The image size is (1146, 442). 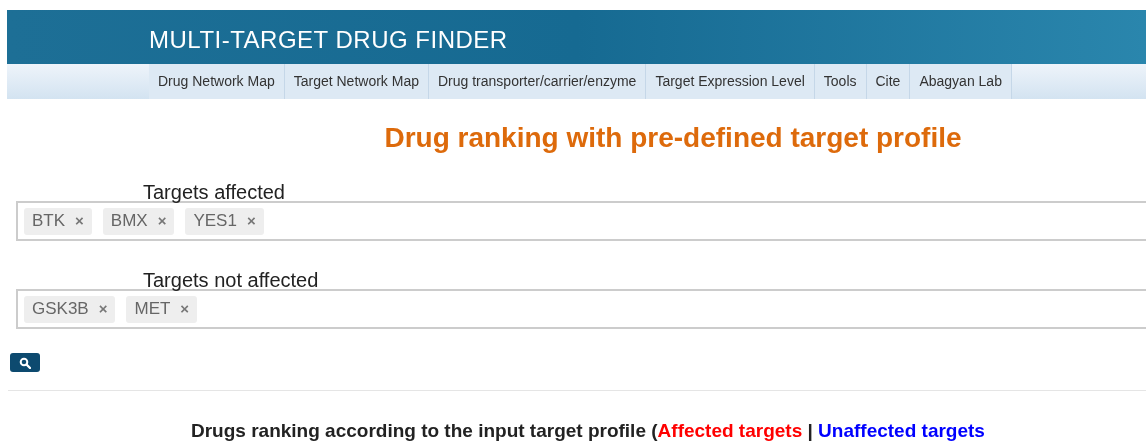 I want to click on results-heading: Drugs ranking according to the input target profile (Affected targets | Unaffected targets, so click(x=588, y=430).